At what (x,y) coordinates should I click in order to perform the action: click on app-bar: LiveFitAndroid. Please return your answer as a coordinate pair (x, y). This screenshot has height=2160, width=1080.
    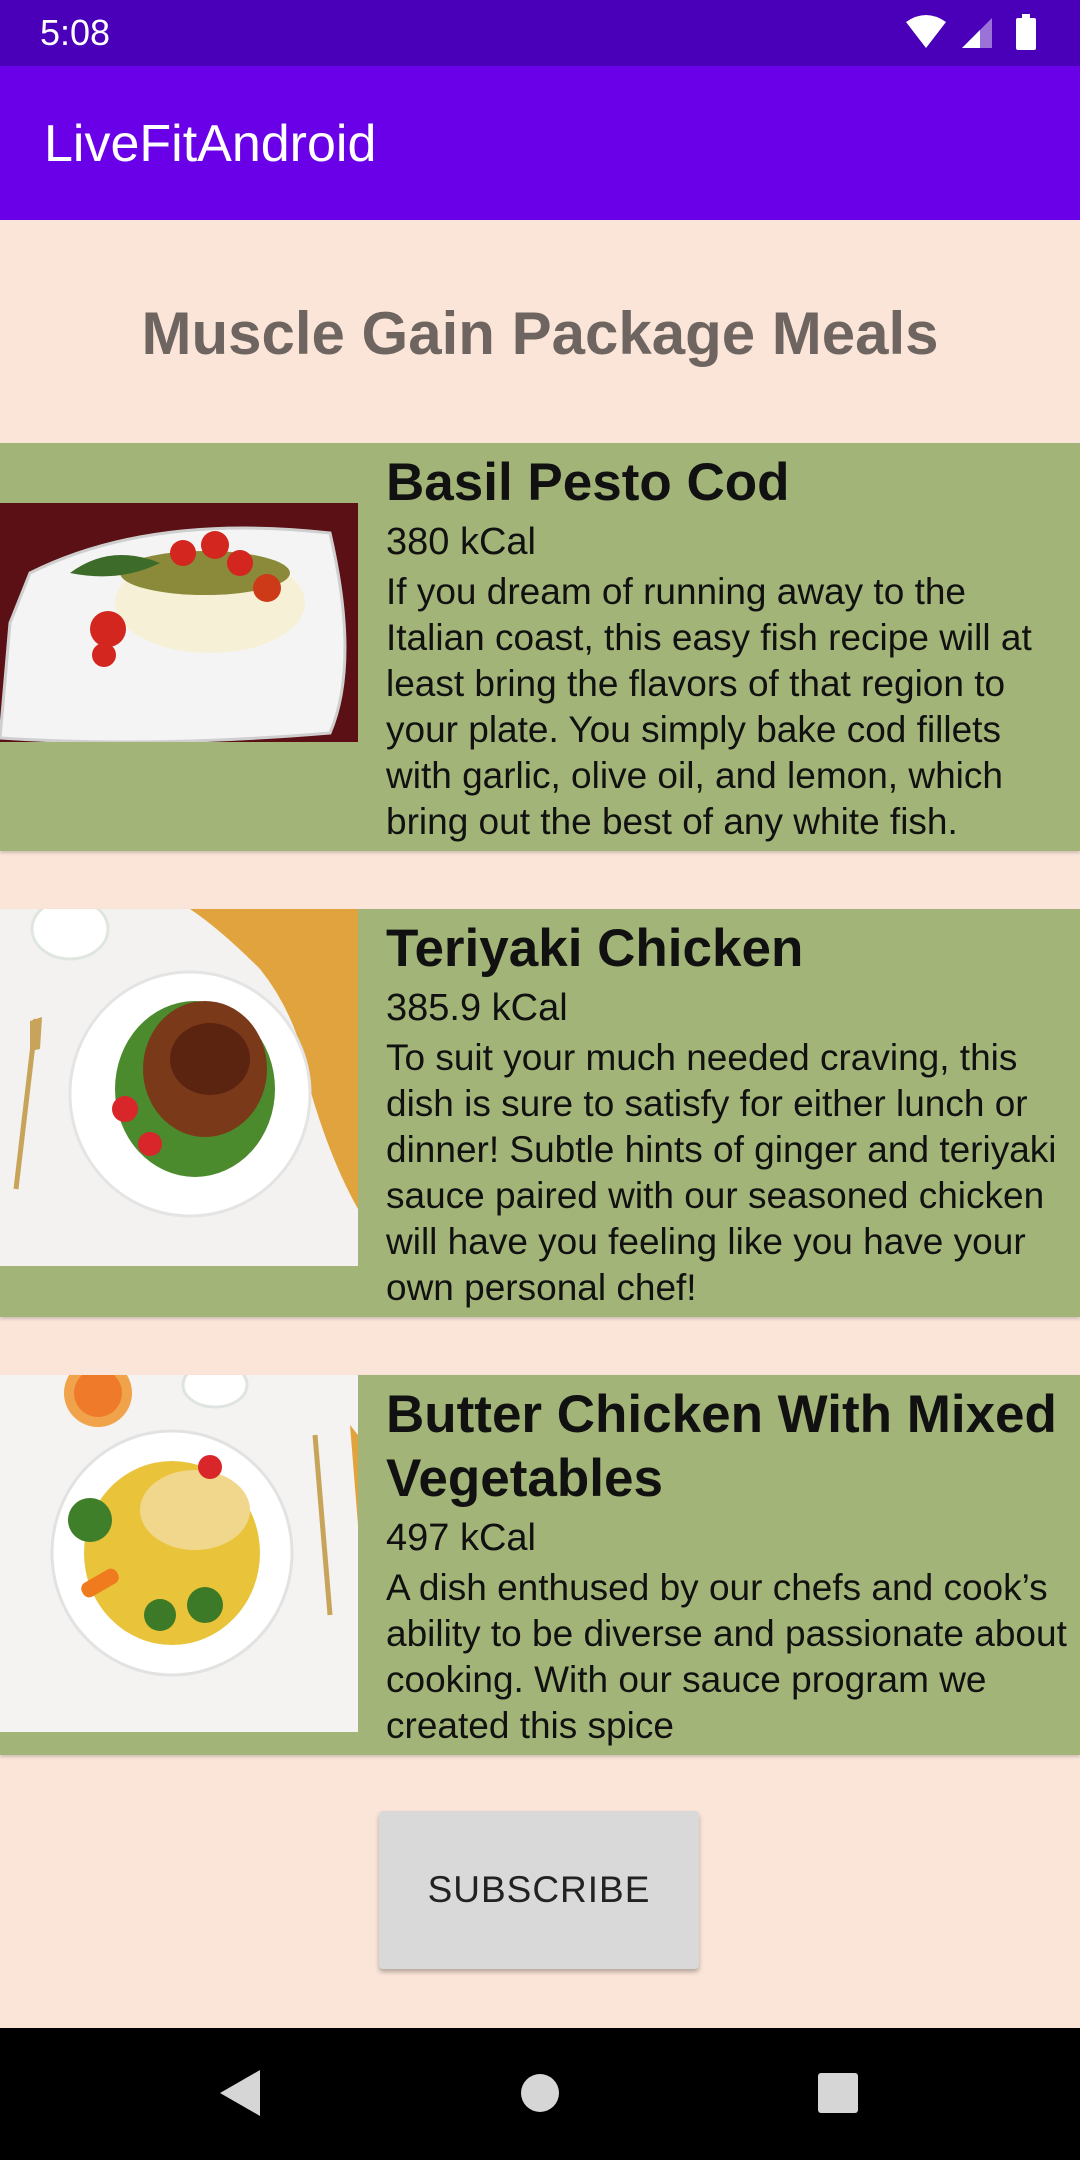
    Looking at the image, I should click on (540, 143).